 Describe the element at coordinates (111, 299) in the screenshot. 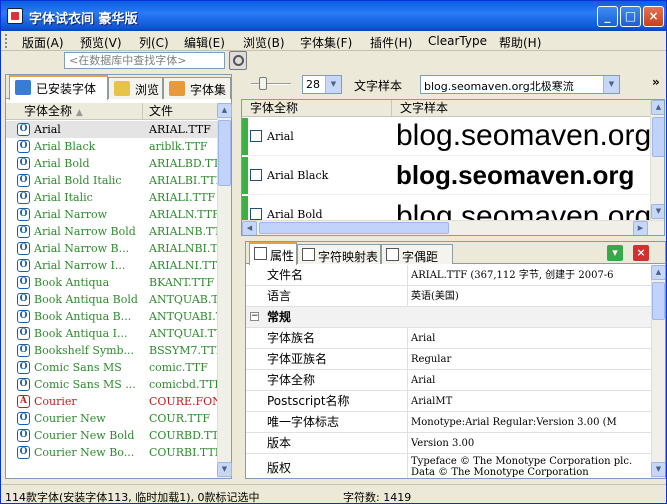

I see `font-list-item: O Book Antiqua Bold ANTQUAB.TTF` at that location.